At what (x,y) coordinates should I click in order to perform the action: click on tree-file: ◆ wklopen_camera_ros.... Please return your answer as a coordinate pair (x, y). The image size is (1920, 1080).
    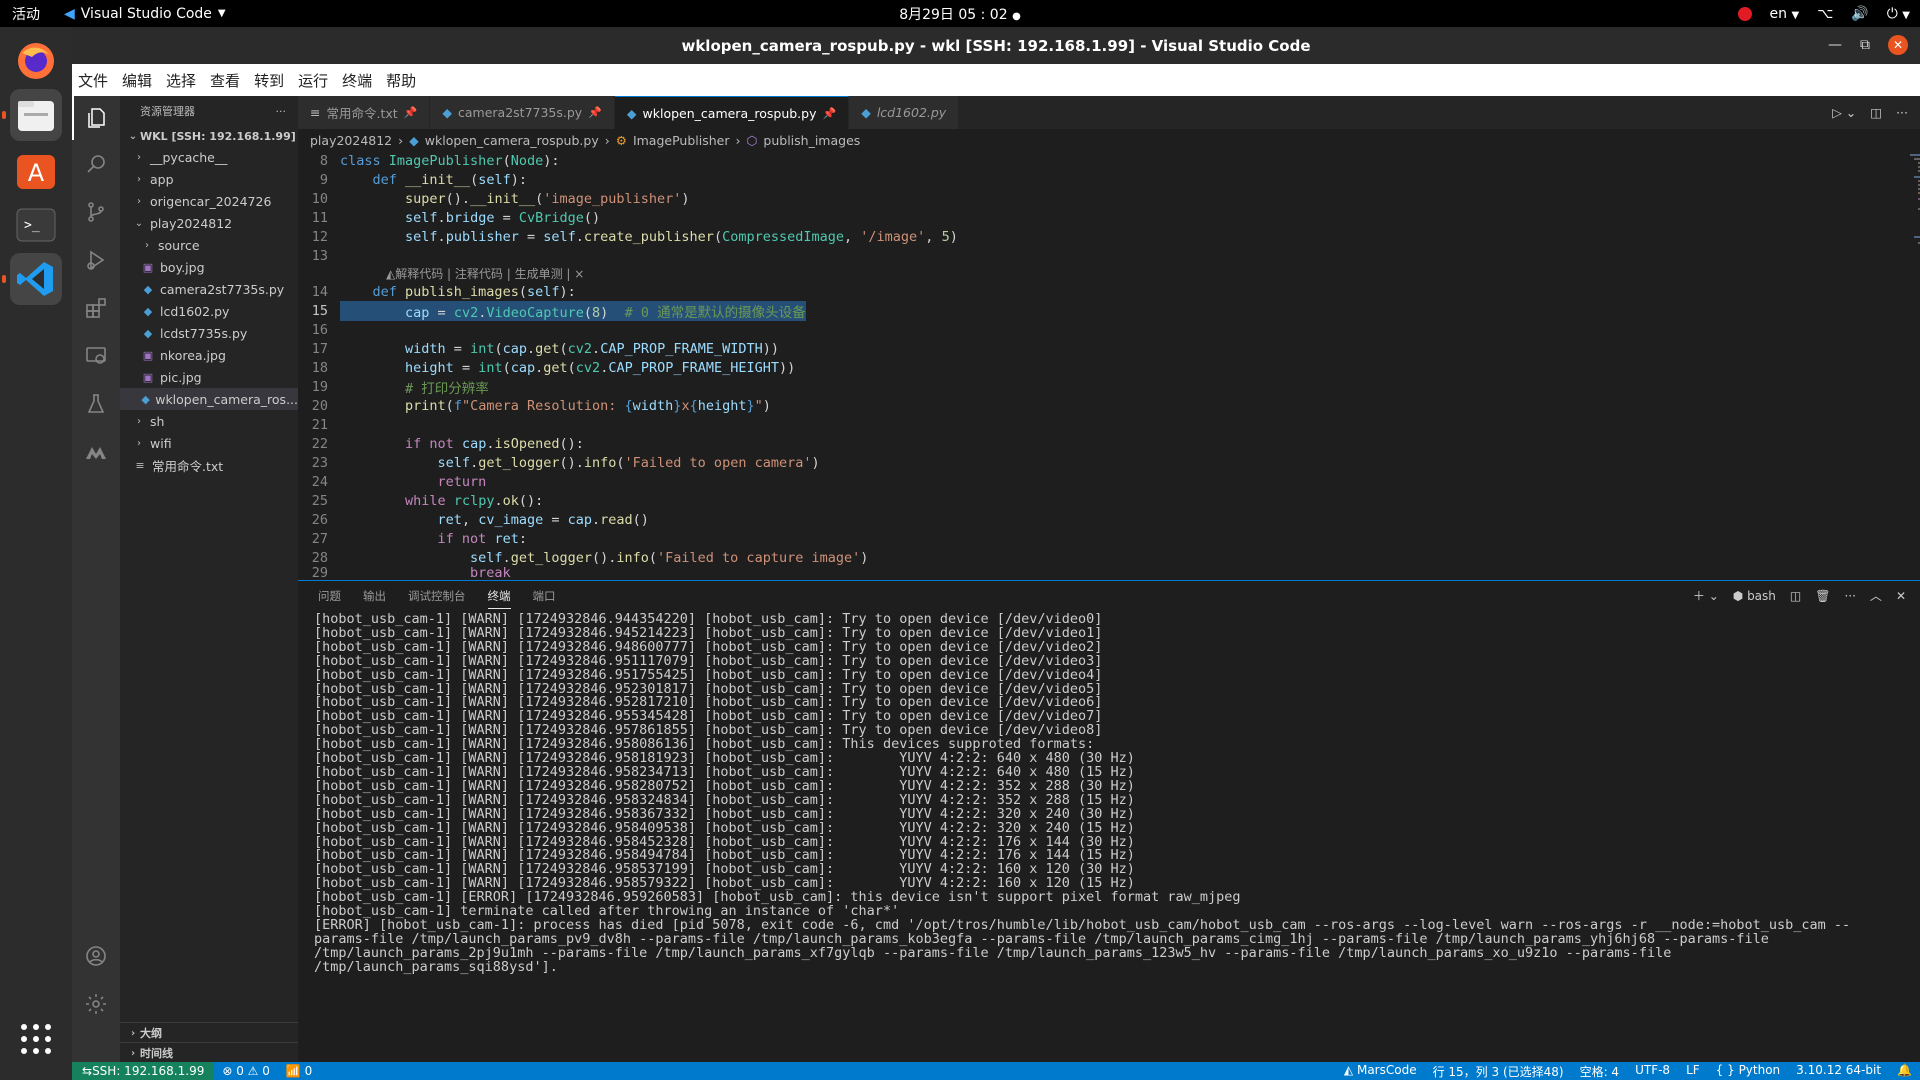
    Looking at the image, I should click on (209, 399).